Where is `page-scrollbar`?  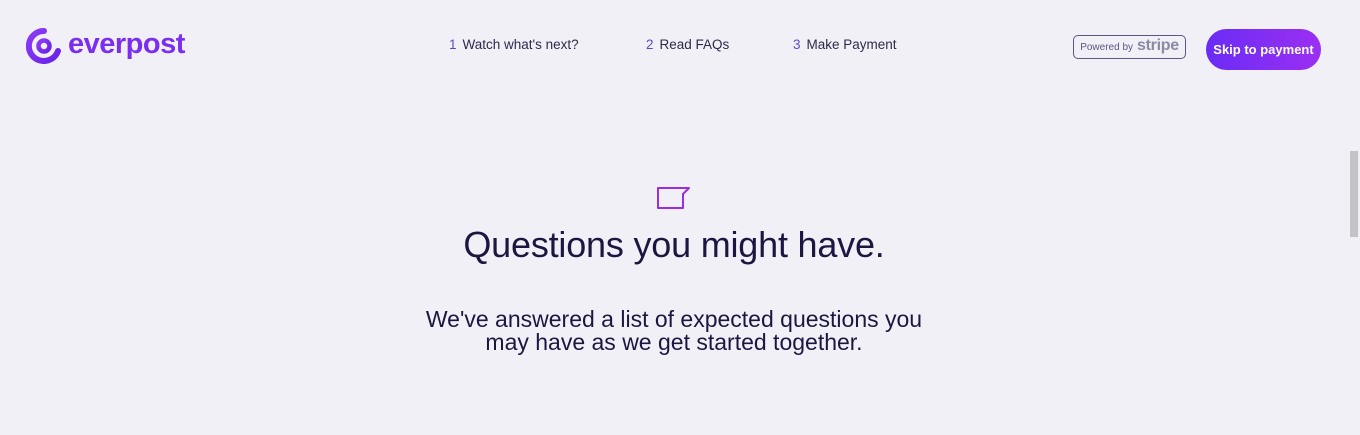 page-scrollbar is located at coordinates (1354, 217).